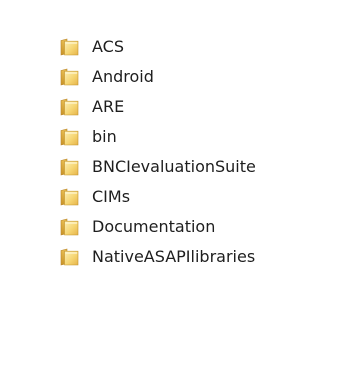 This screenshot has width=356, height=365. Describe the element at coordinates (174, 256) in the screenshot. I see `folder-label: NativeASAPIlibraries` at that location.